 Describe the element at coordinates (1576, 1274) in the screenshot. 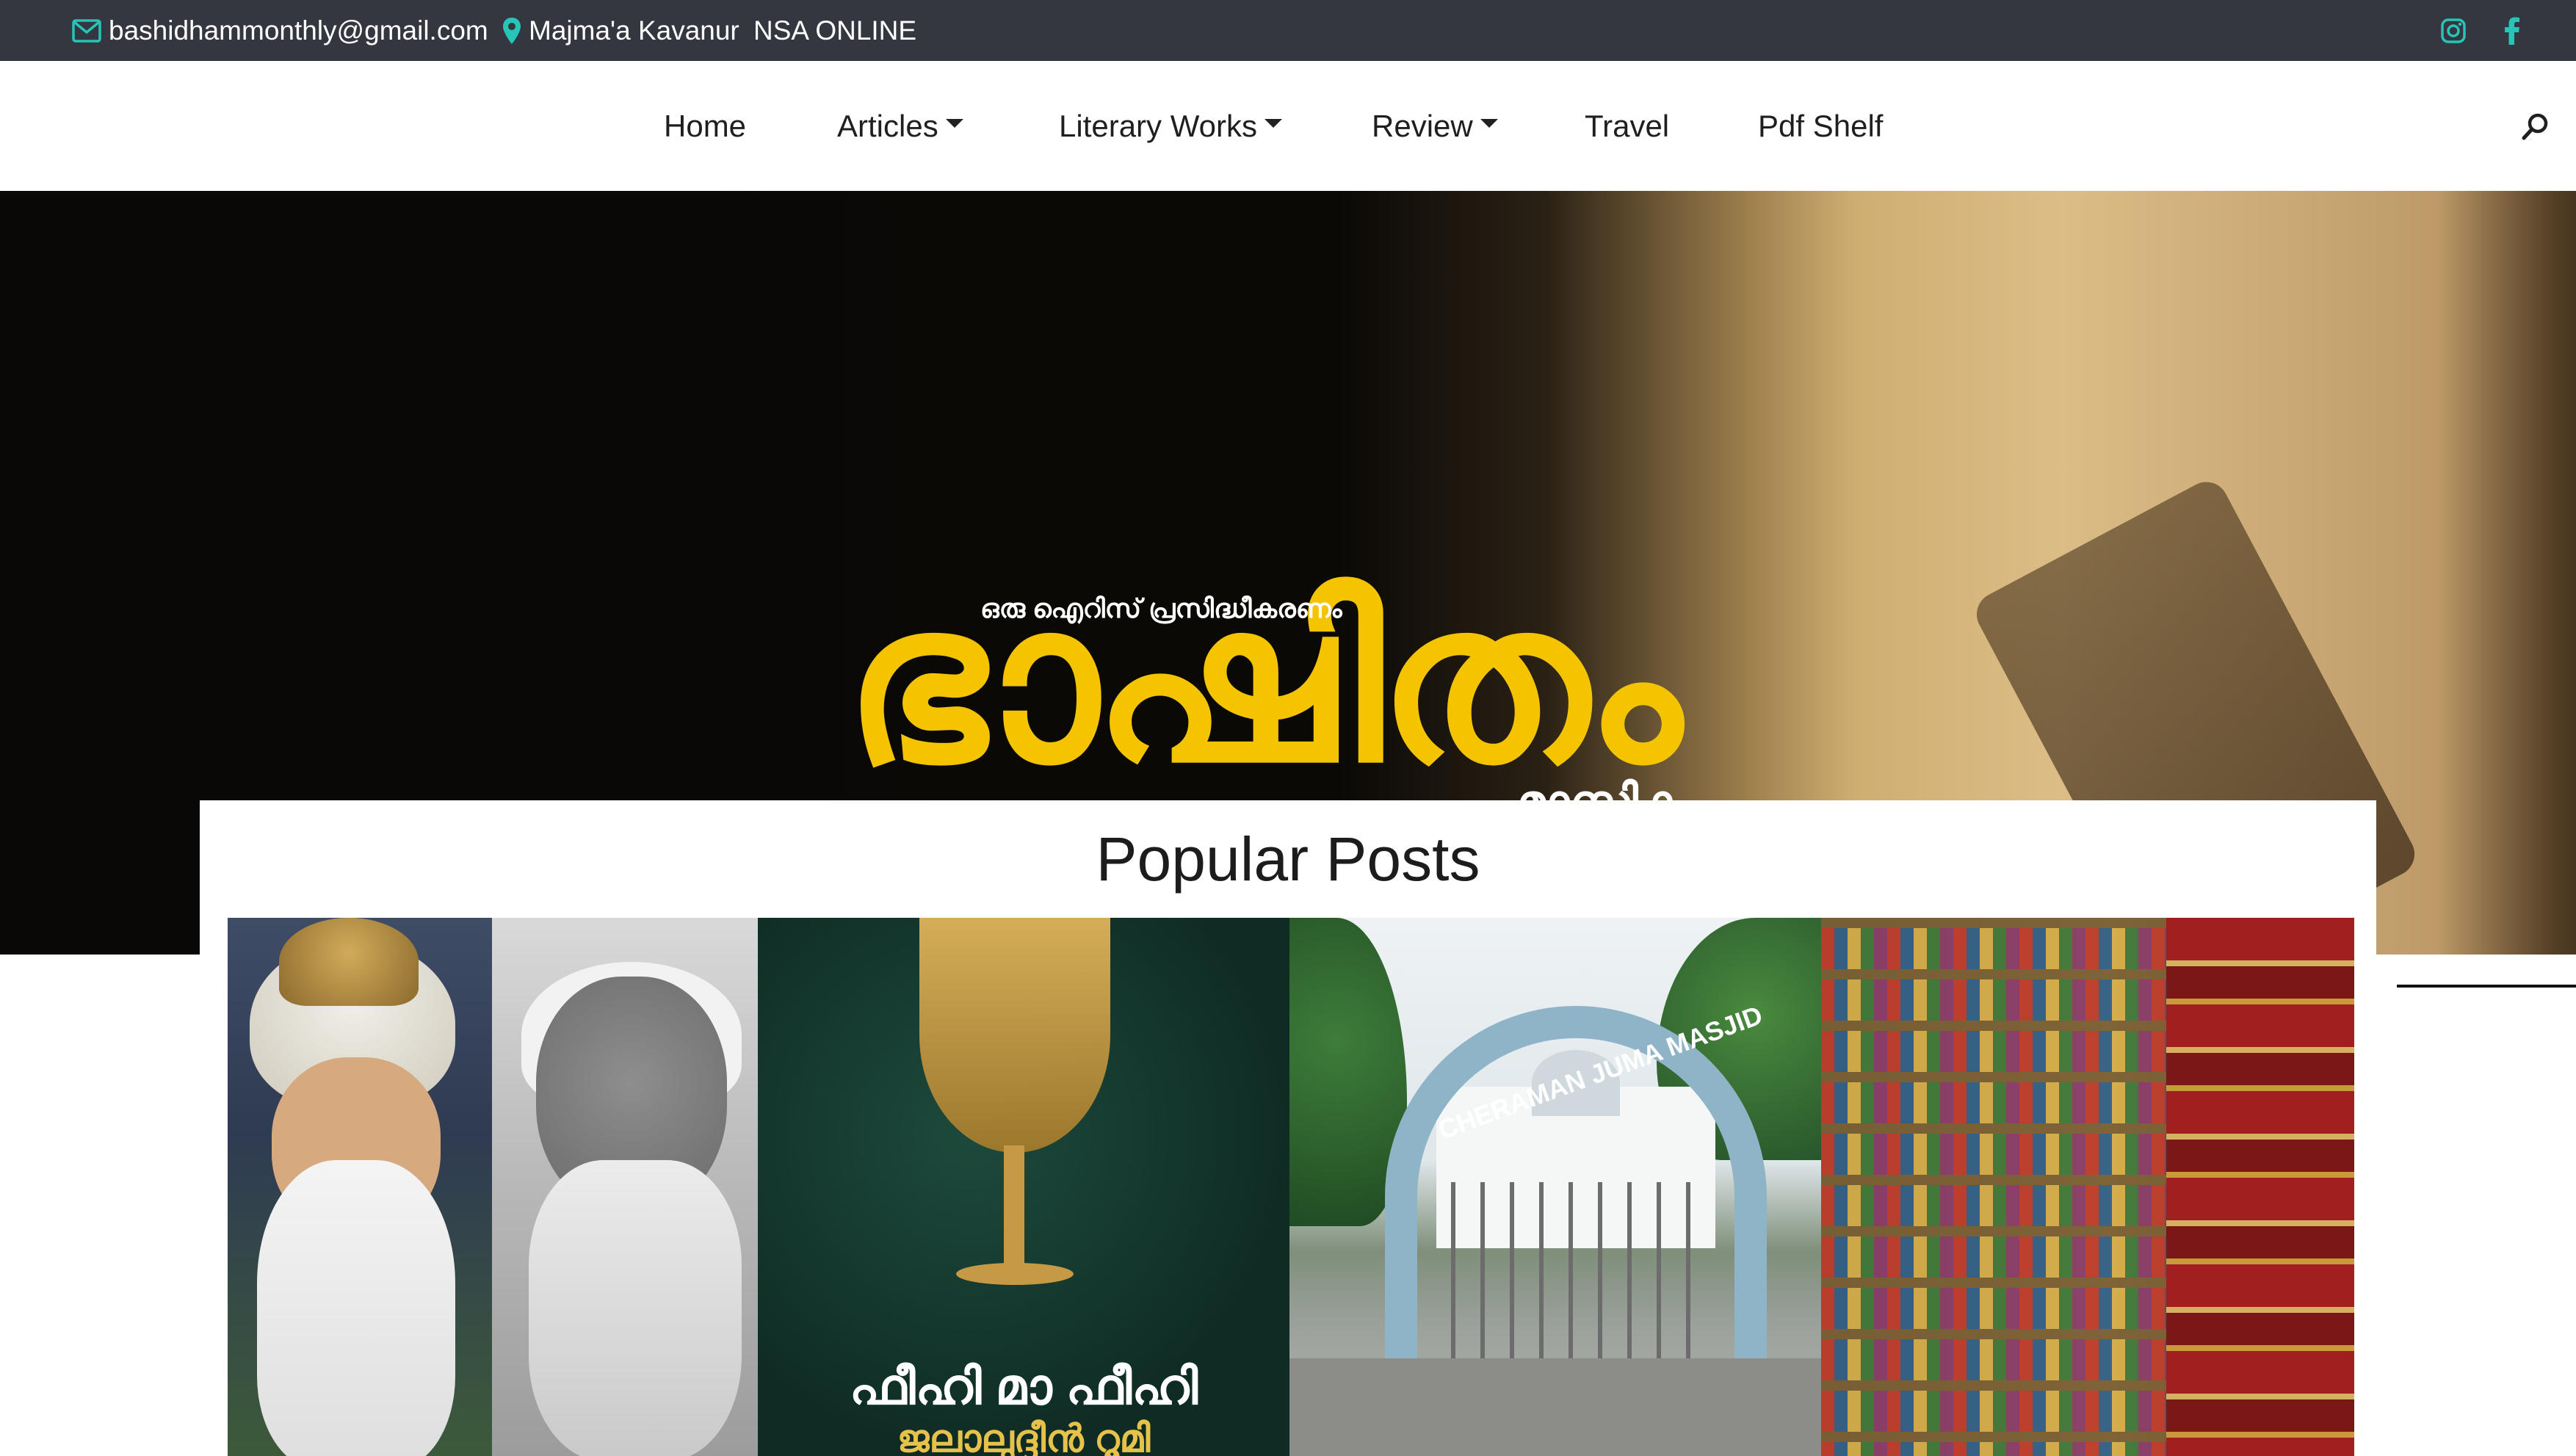

I see `entrance-gate` at that location.